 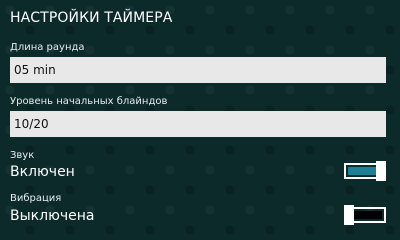 What do you see at coordinates (42, 172) in the screenshot?
I see `sound-state-text: Включен` at bounding box center [42, 172].